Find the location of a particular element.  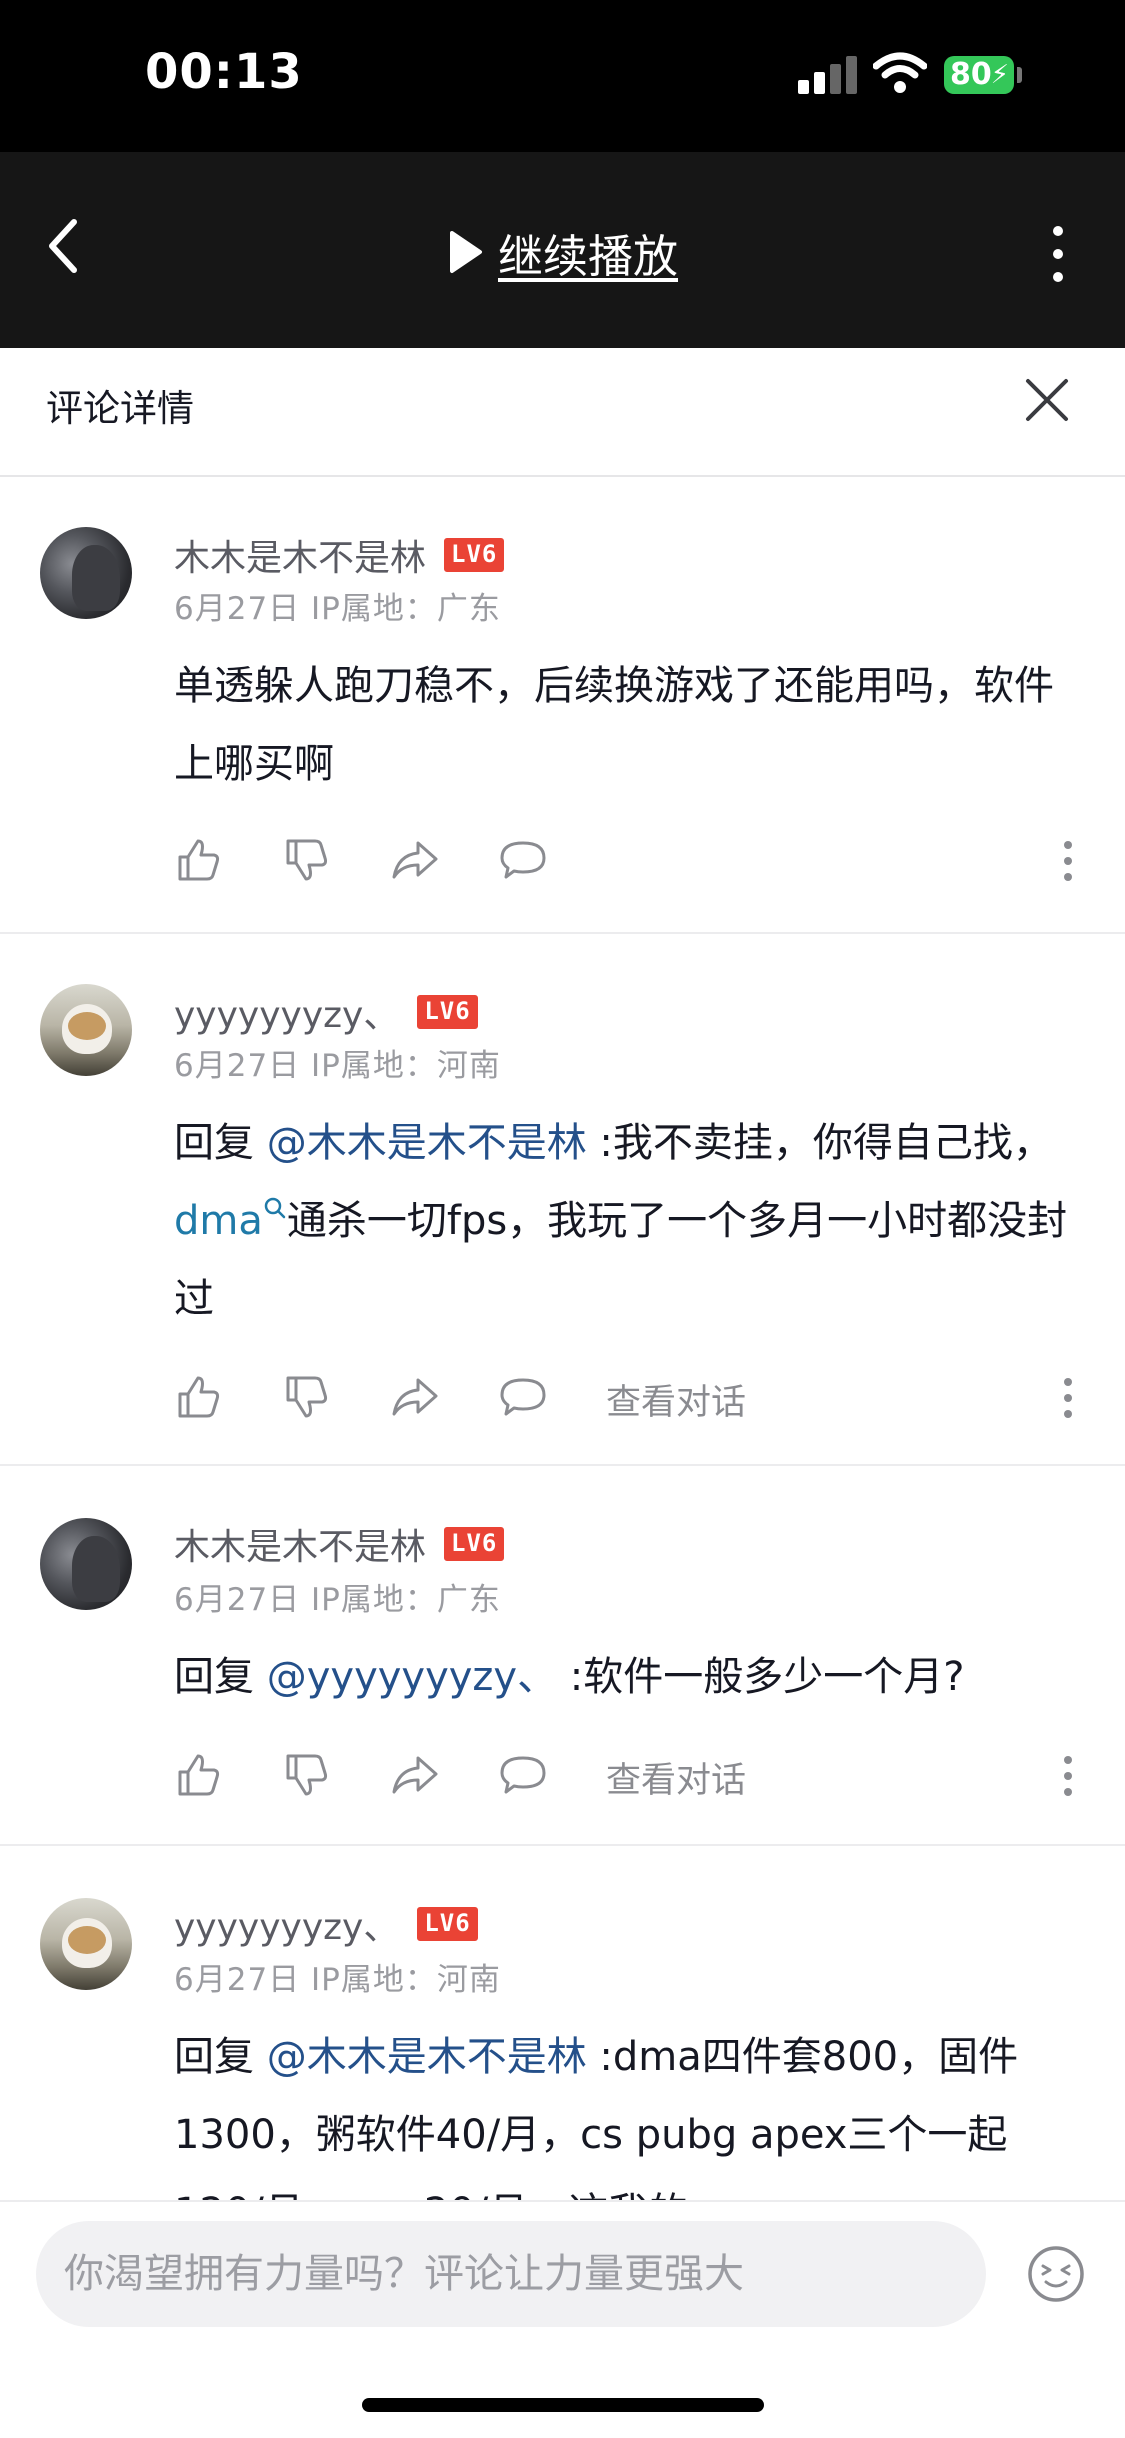

status-bar: 00:13 80 ⚡ is located at coordinates (562, 76).